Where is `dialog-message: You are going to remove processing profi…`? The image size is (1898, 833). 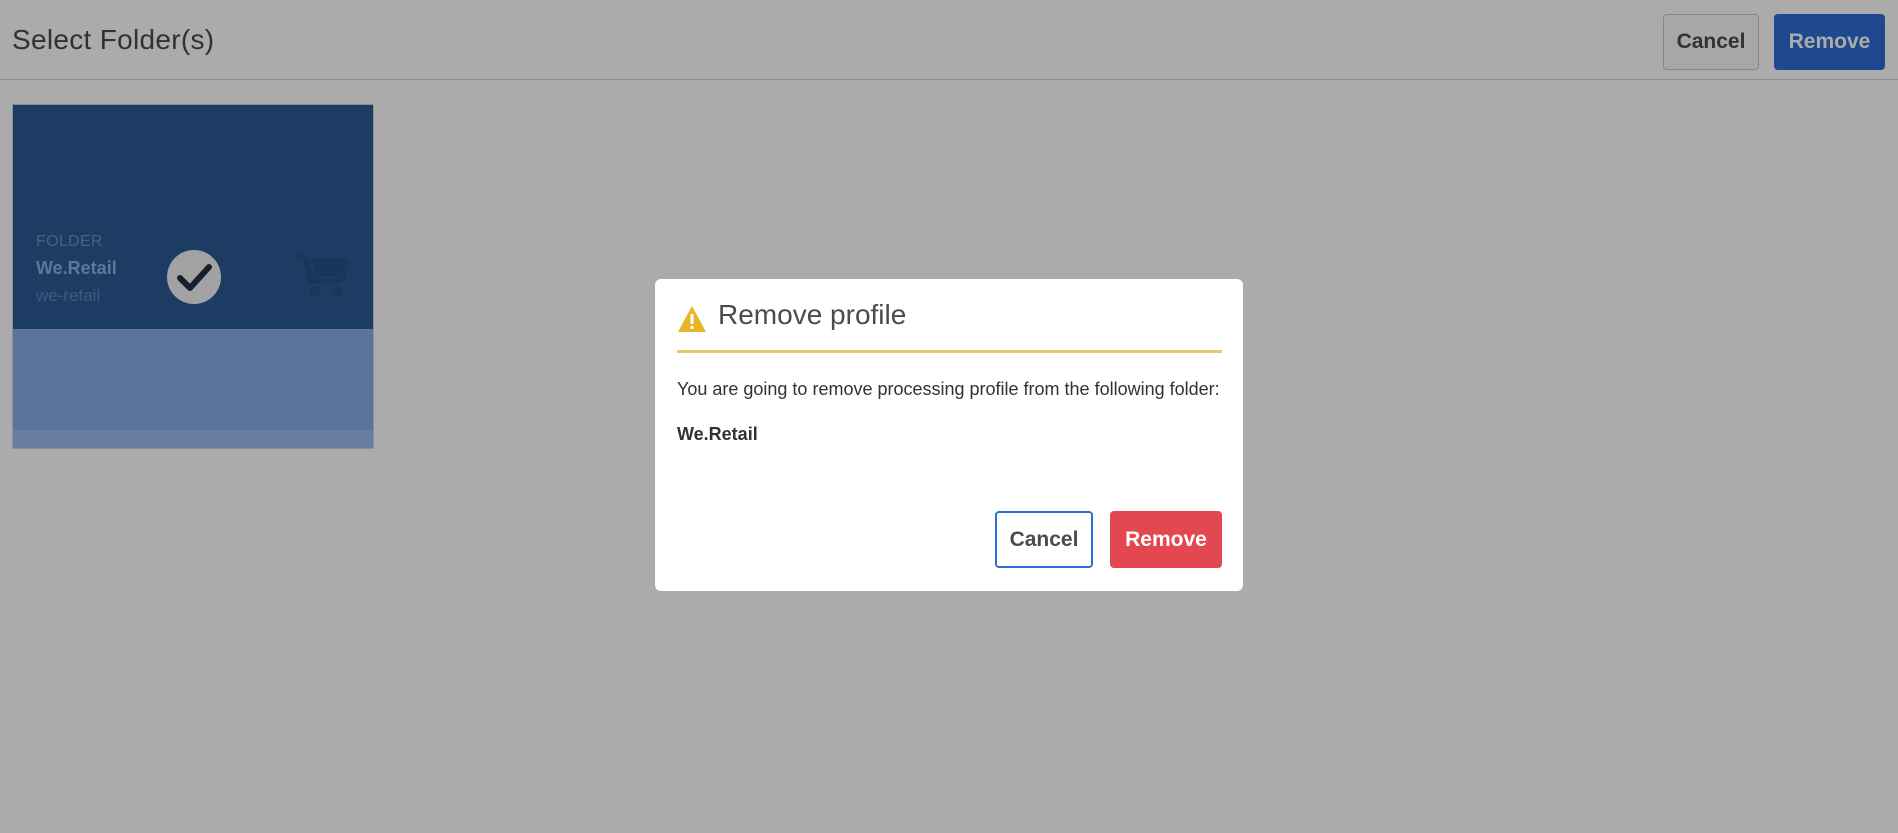 dialog-message: You are going to remove processing profi… is located at coordinates (948, 389).